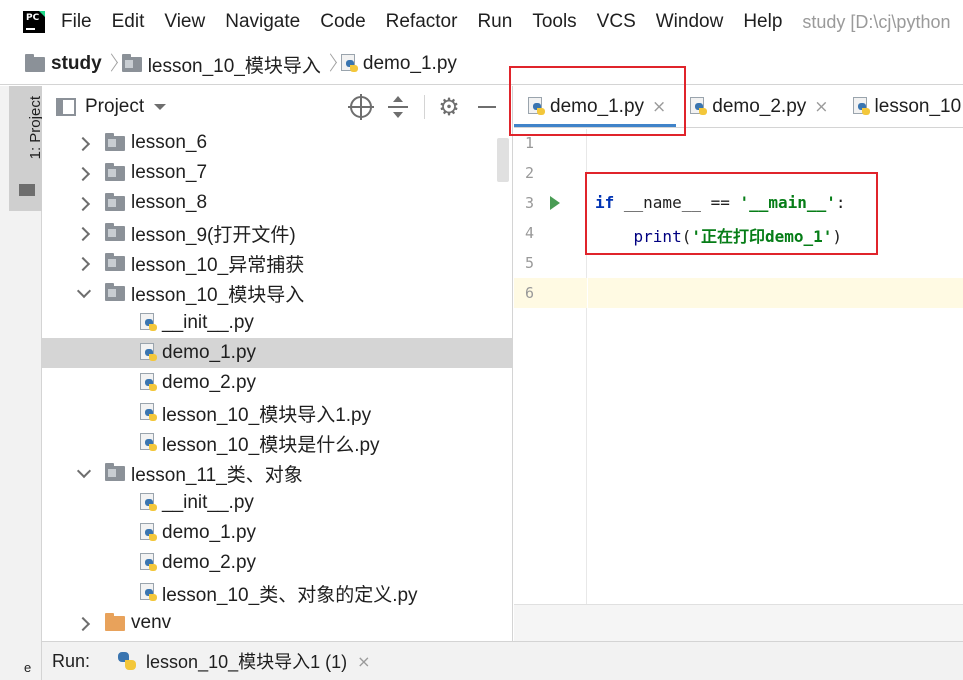 This screenshot has width=963, height=680. What do you see at coordinates (657, 236) in the screenshot?
I see `builtin-print: print` at bounding box center [657, 236].